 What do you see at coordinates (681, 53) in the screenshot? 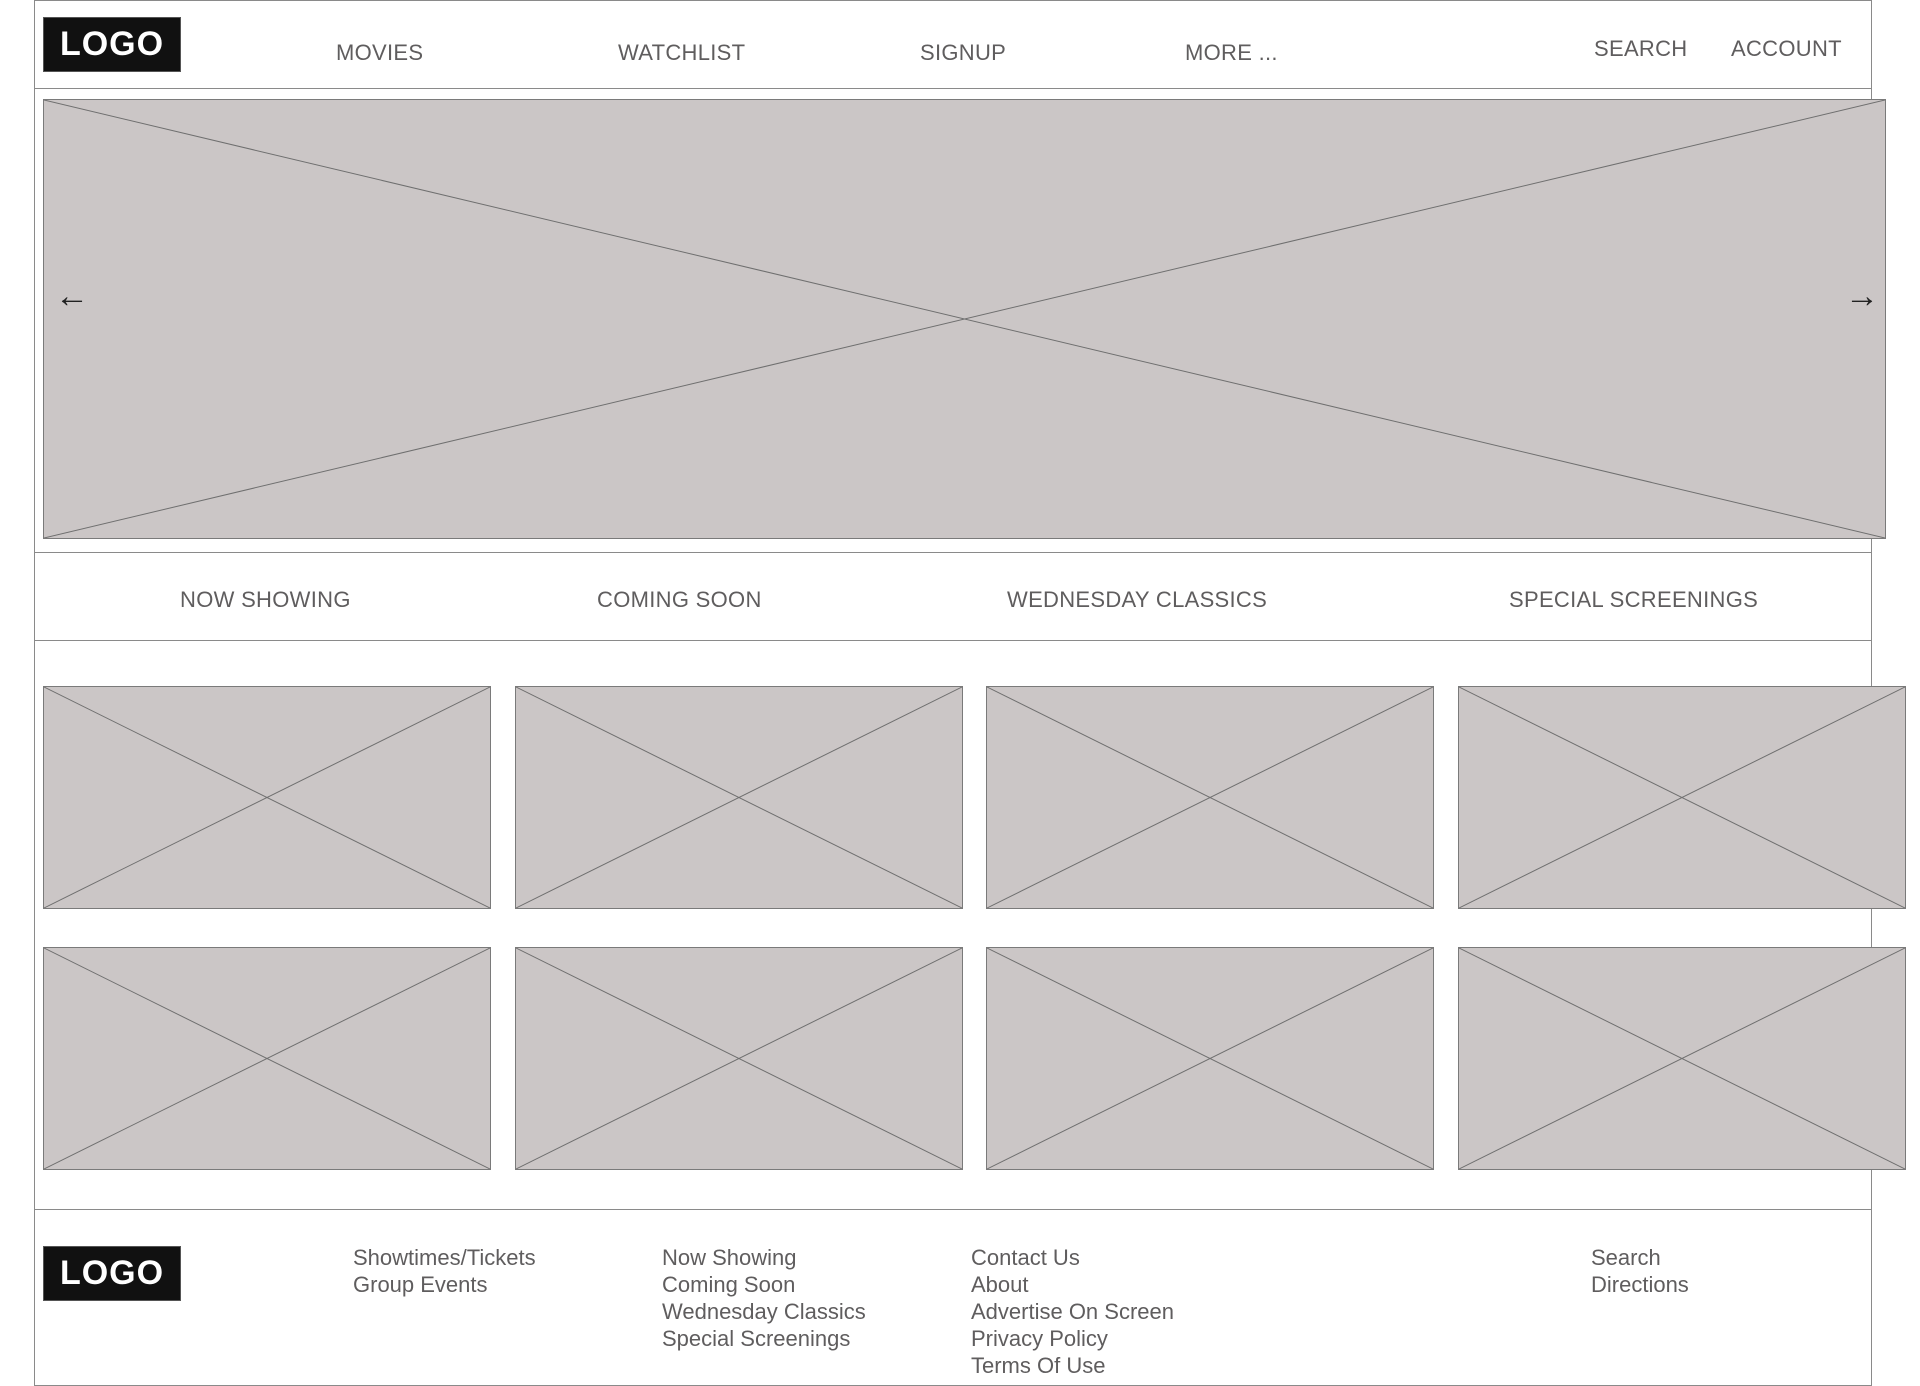
I see `nav-watchlist: WATCHLIST` at bounding box center [681, 53].